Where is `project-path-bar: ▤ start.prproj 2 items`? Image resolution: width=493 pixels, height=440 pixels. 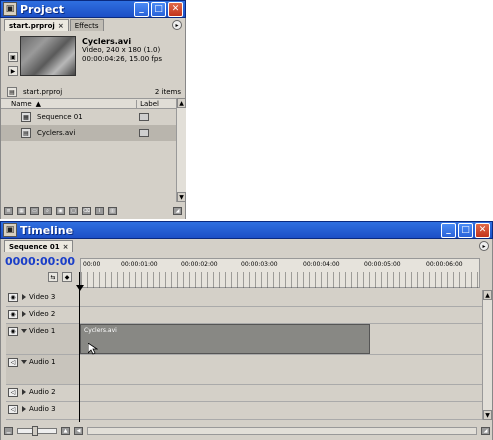 project-path-bar: ▤ start.prproj 2 items is located at coordinates (93, 92).